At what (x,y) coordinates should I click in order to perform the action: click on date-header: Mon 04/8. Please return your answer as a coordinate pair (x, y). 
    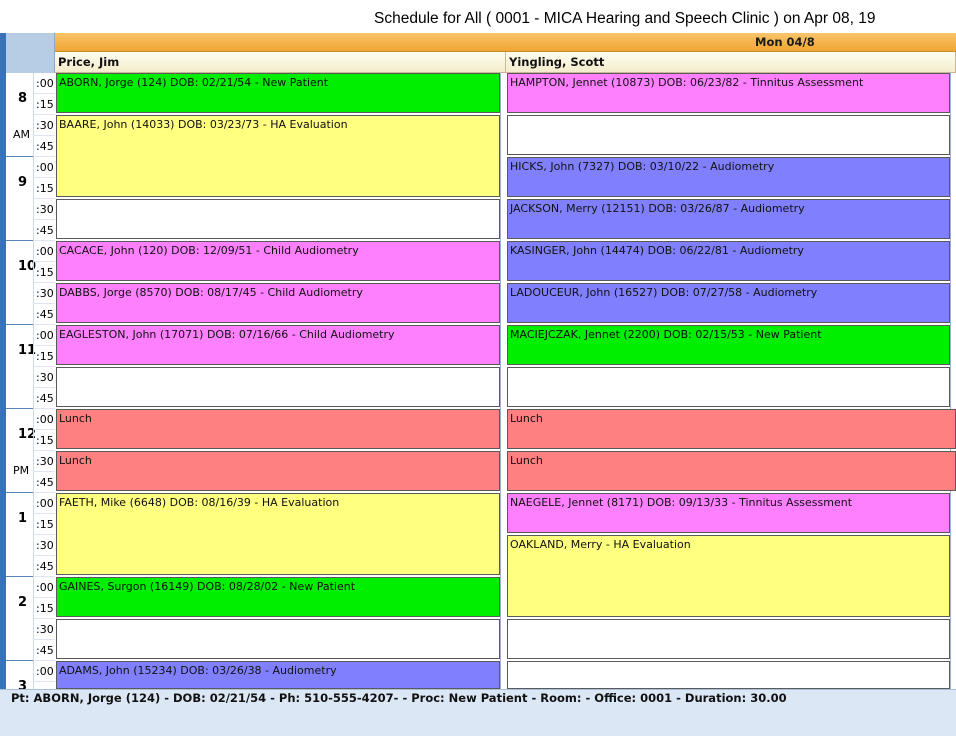
    Looking at the image, I should click on (505, 42).